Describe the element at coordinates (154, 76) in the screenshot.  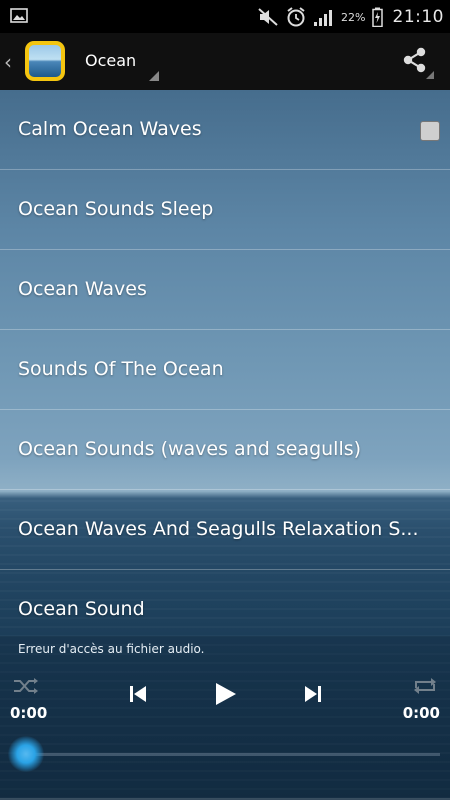
I see `spinner-caret-icon` at that location.